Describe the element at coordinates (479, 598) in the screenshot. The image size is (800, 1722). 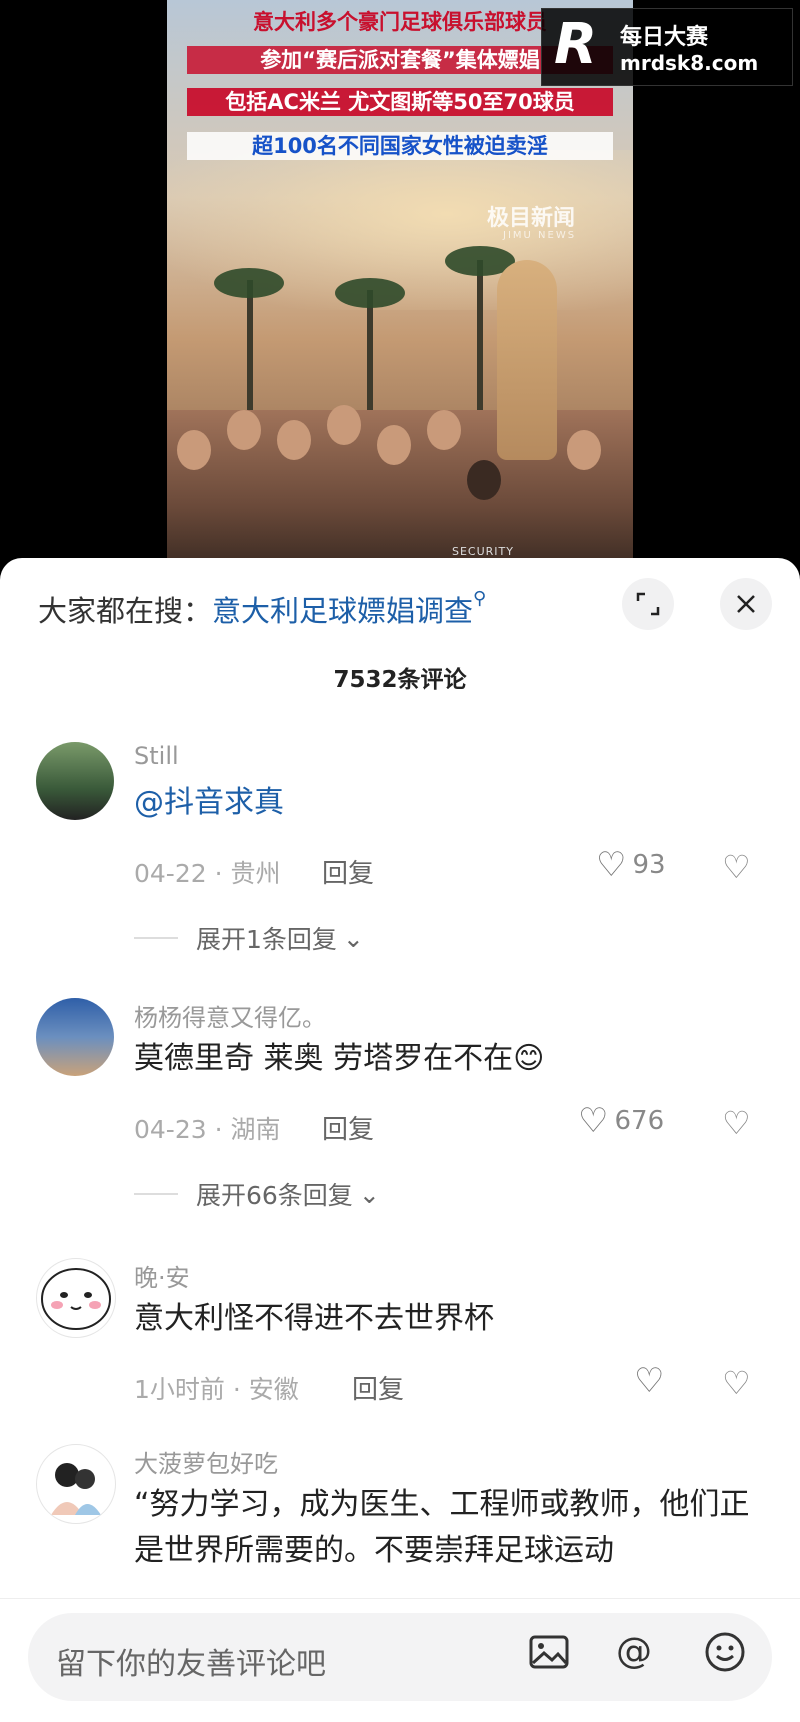
I see `search-icon: ⚲` at that location.